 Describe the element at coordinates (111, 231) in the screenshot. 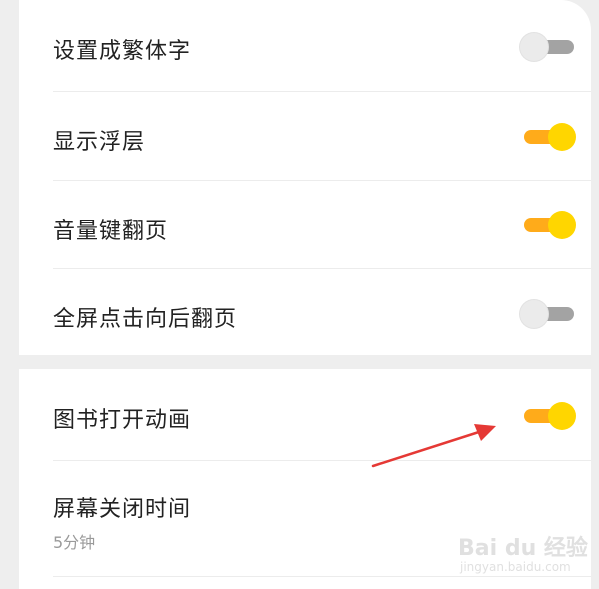

I see `setting-label: 音量键翻页` at that location.